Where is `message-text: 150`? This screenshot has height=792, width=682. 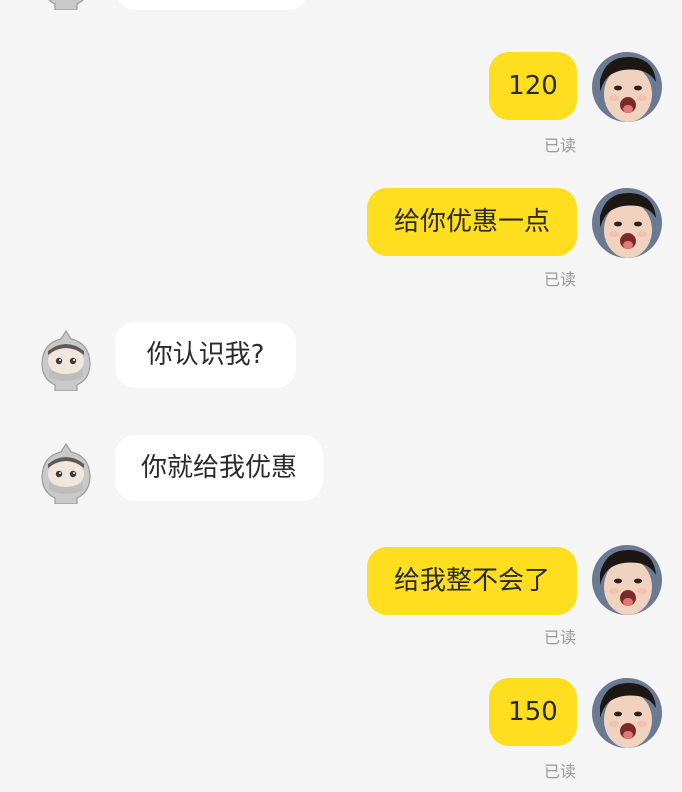
message-text: 150 is located at coordinates (533, 712).